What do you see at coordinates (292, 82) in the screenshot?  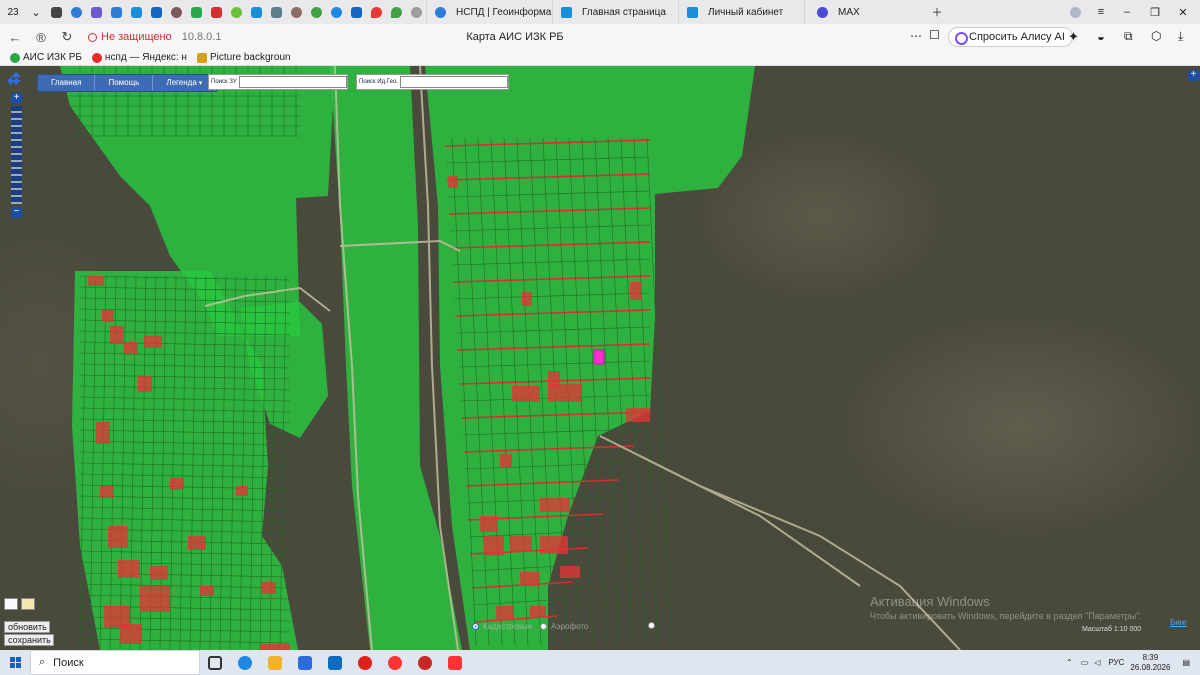 I see `search-plot-input` at bounding box center [292, 82].